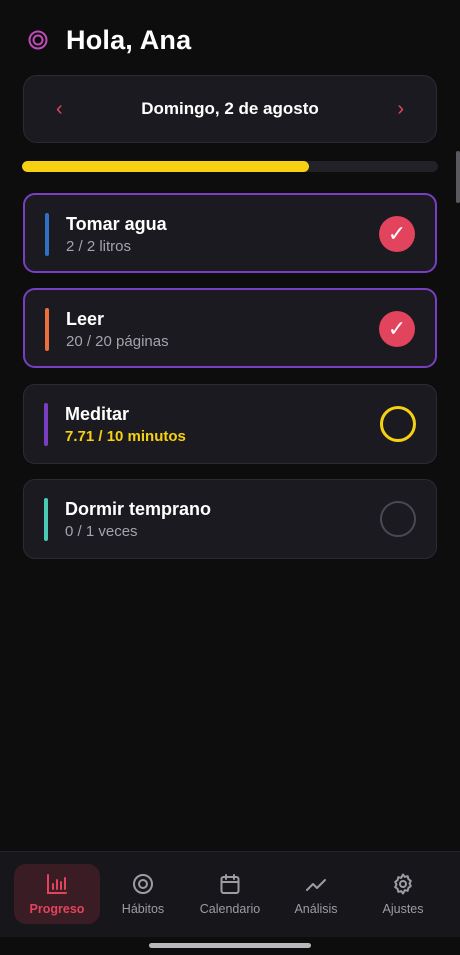  What do you see at coordinates (403, 884) in the screenshot?
I see `gear-icon` at bounding box center [403, 884].